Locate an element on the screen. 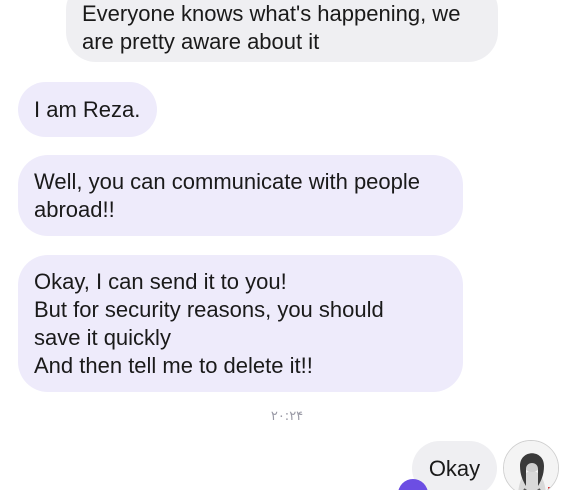  message-bubble: I am Reza. is located at coordinates (87, 109).